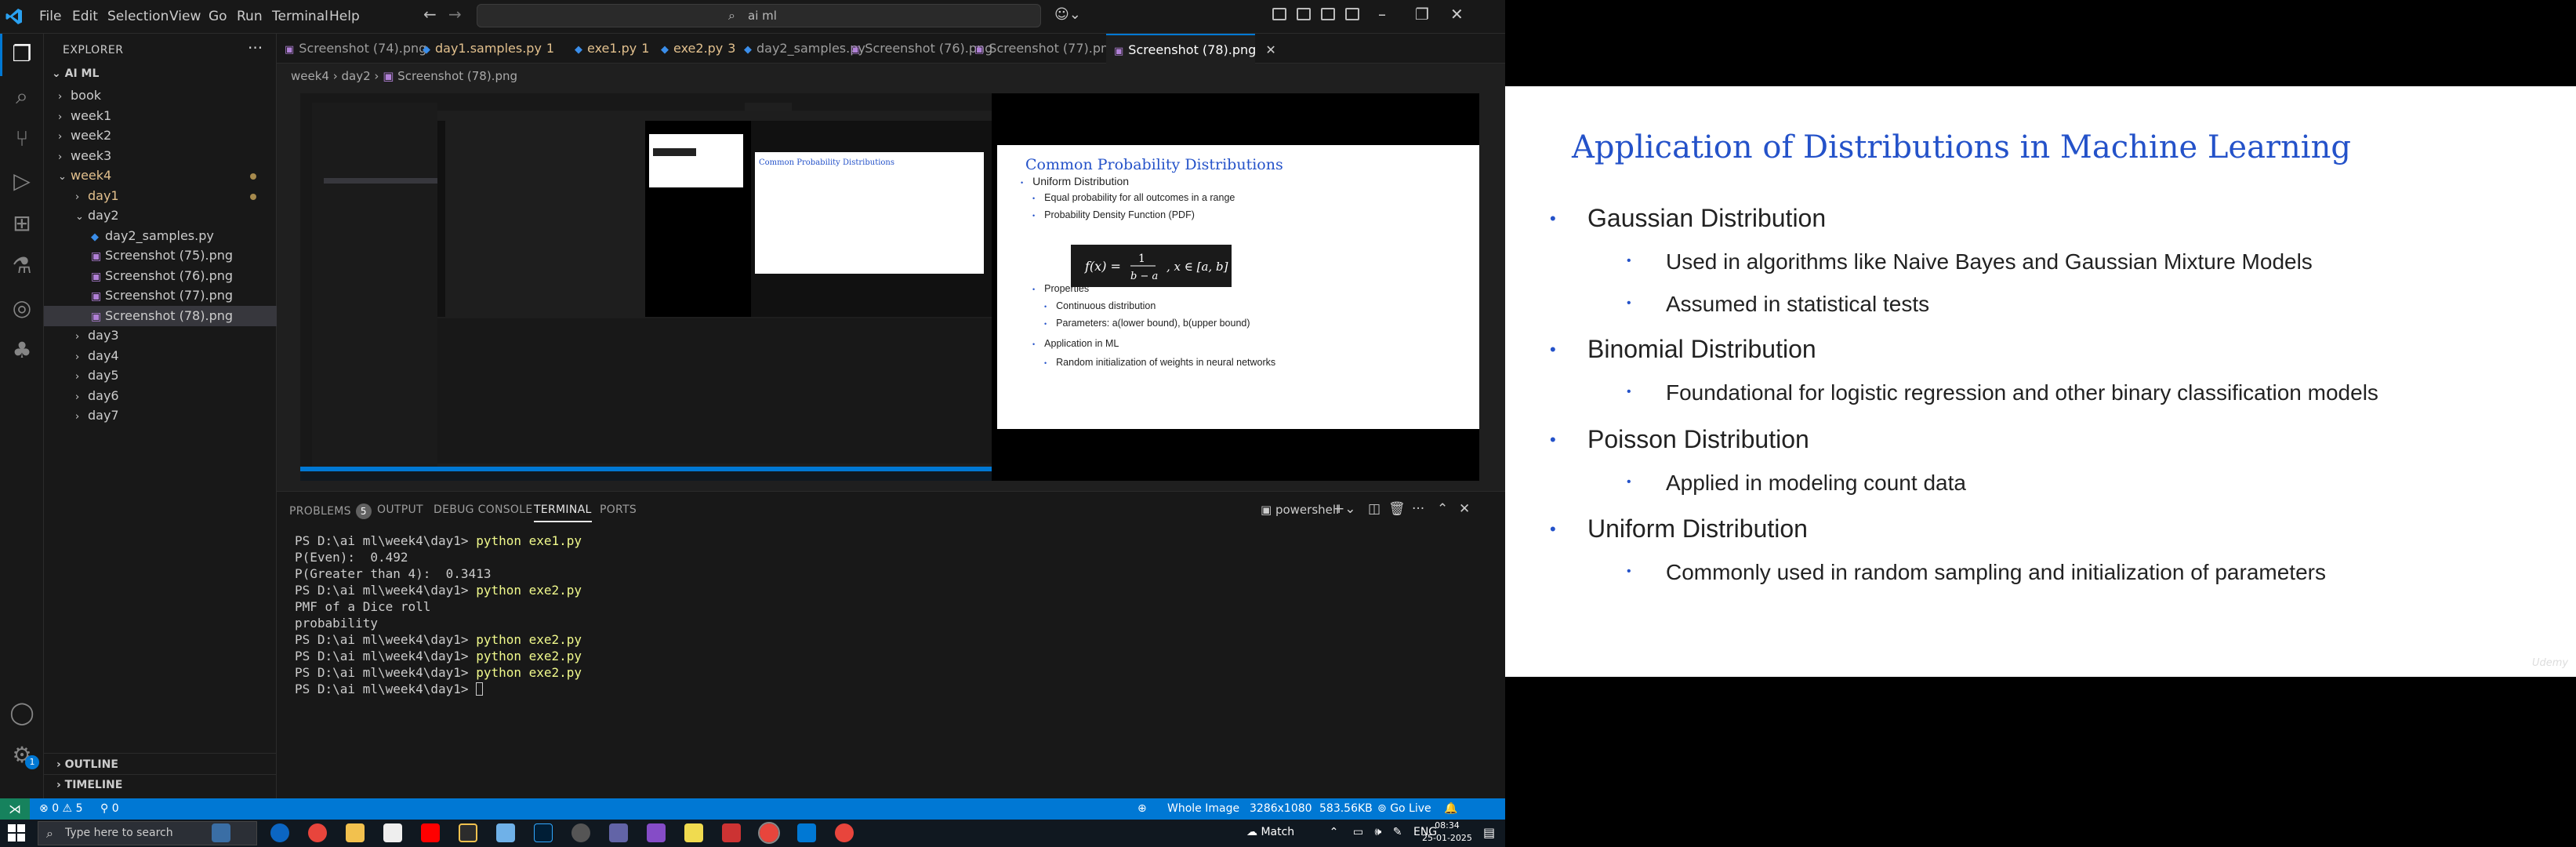  Describe the element at coordinates (1042, 49) in the screenshot. I see `editor-tab: ▣ Screenshot (77).png` at that location.